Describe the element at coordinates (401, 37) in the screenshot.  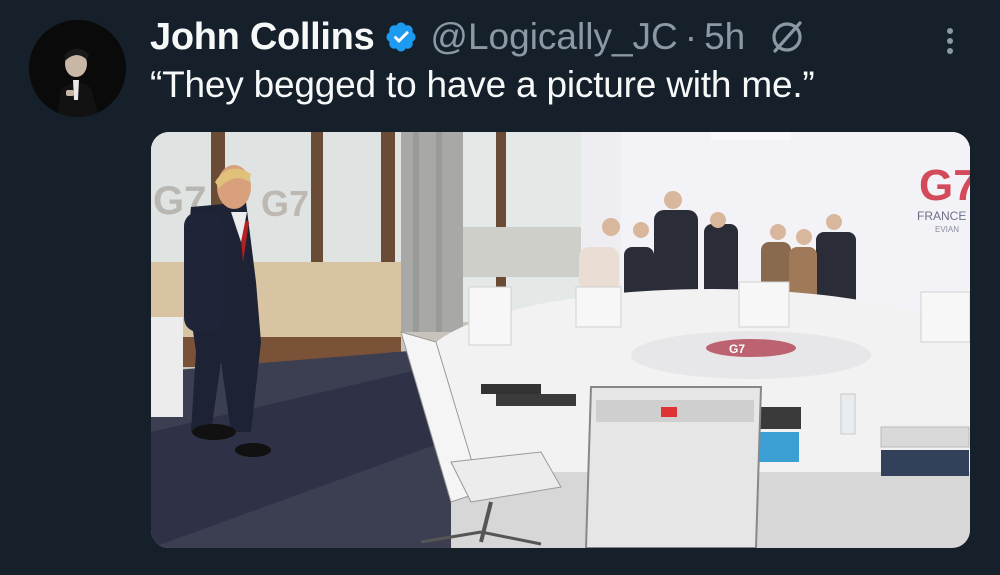
I see `verified-badge-icon` at that location.